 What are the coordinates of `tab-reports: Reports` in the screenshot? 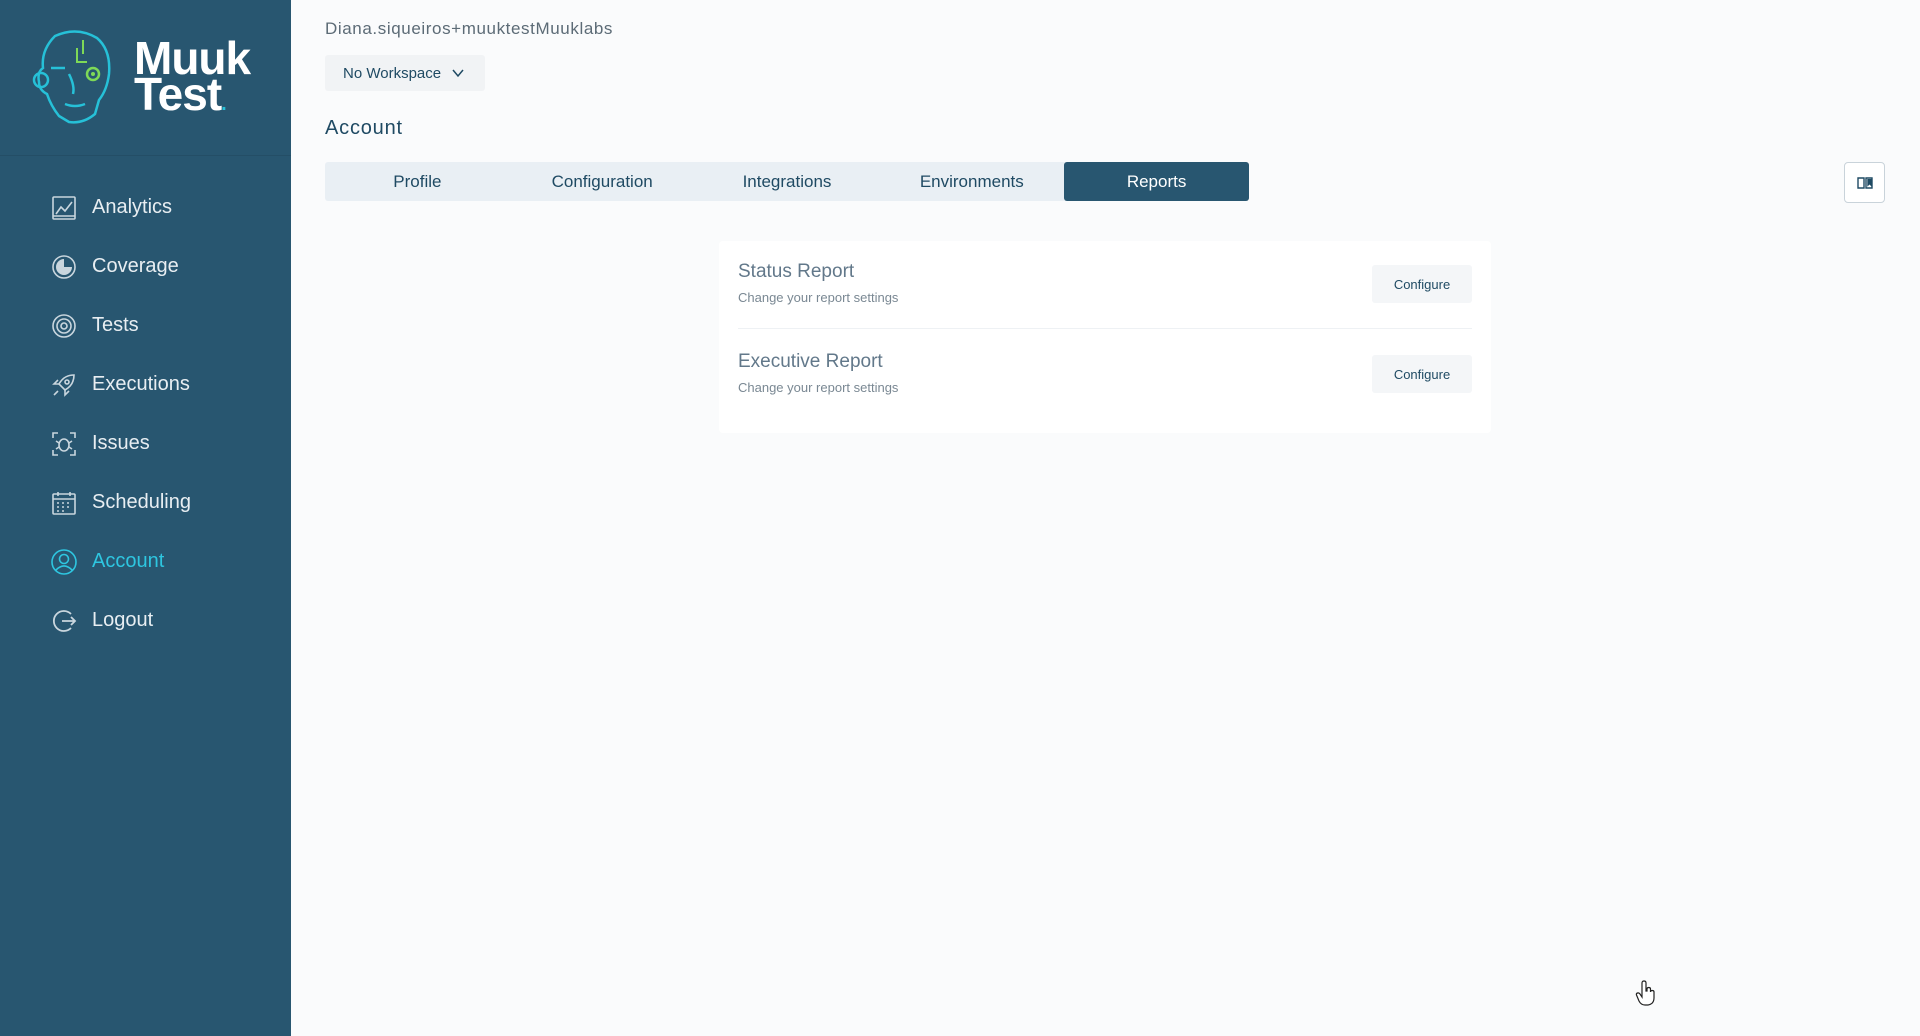 It's located at (1156, 181).